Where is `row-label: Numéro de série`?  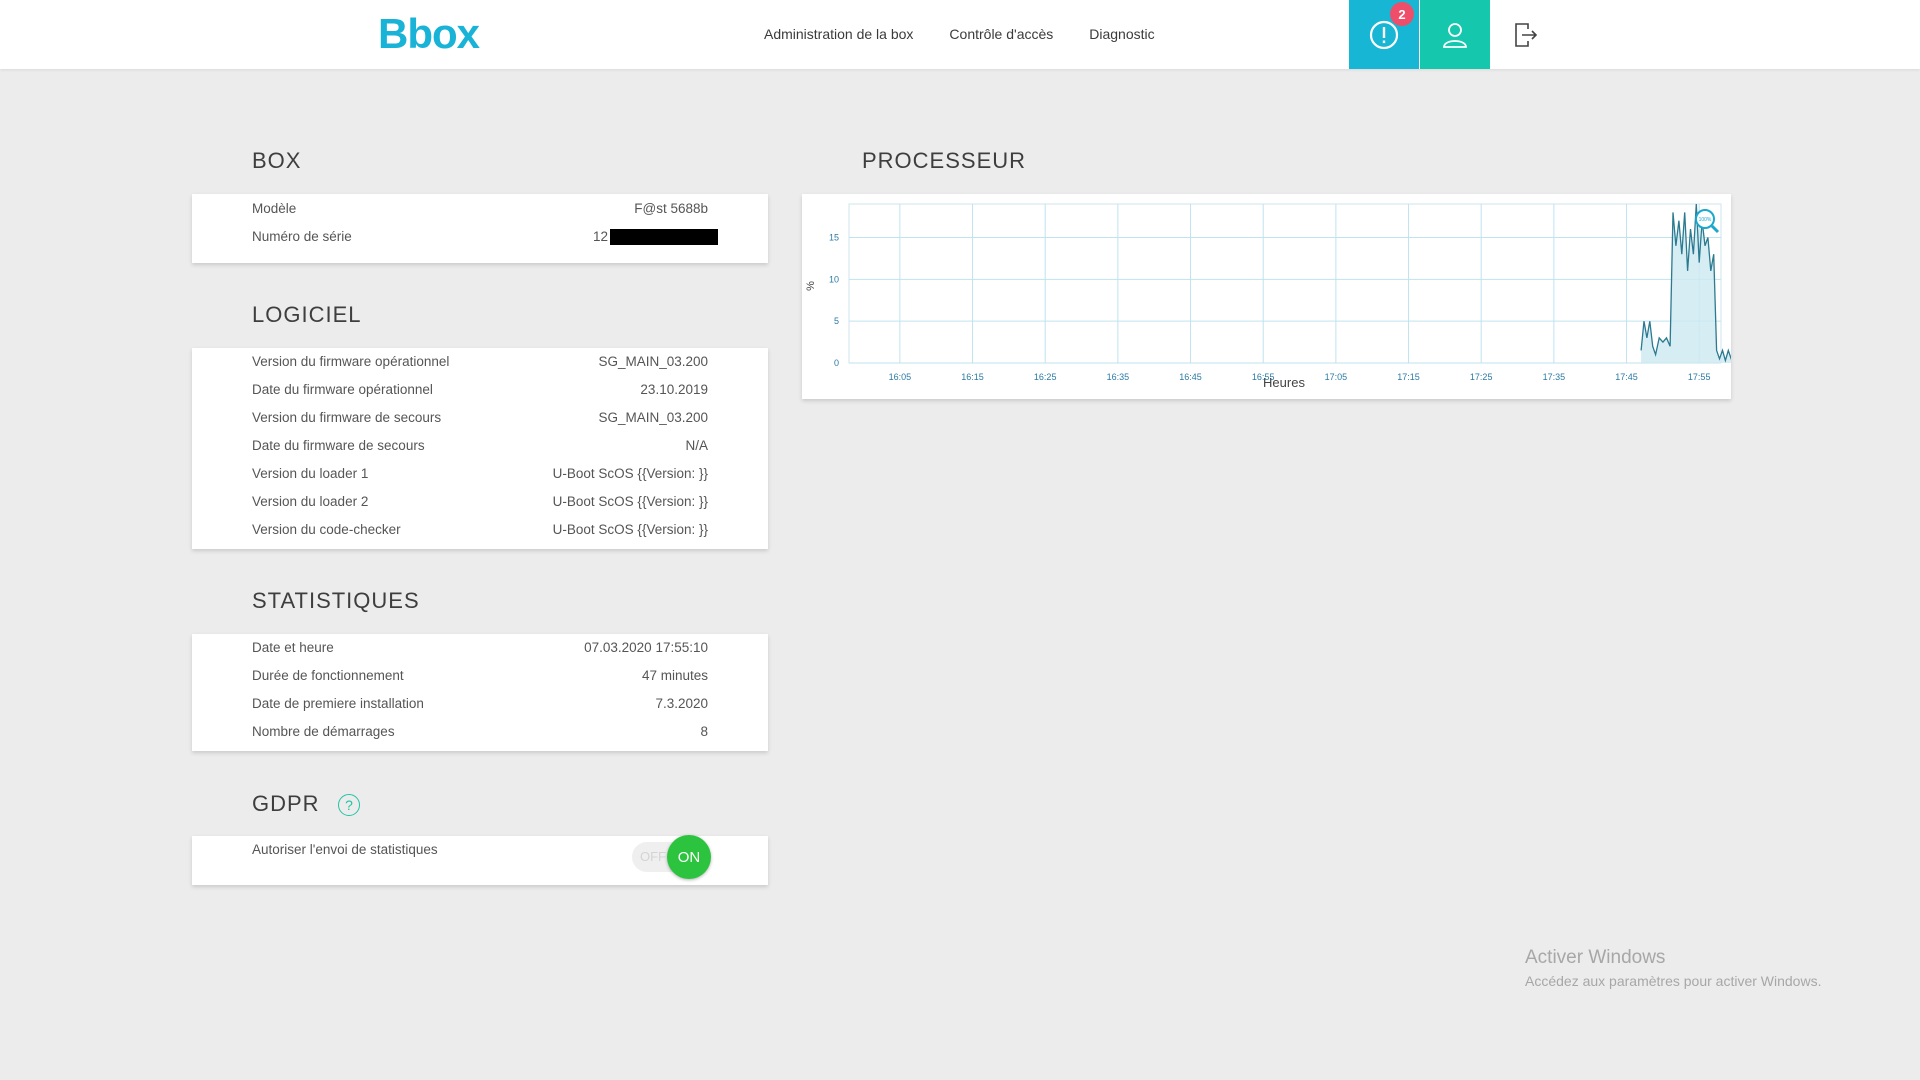 row-label: Numéro de série is located at coordinates (302, 236).